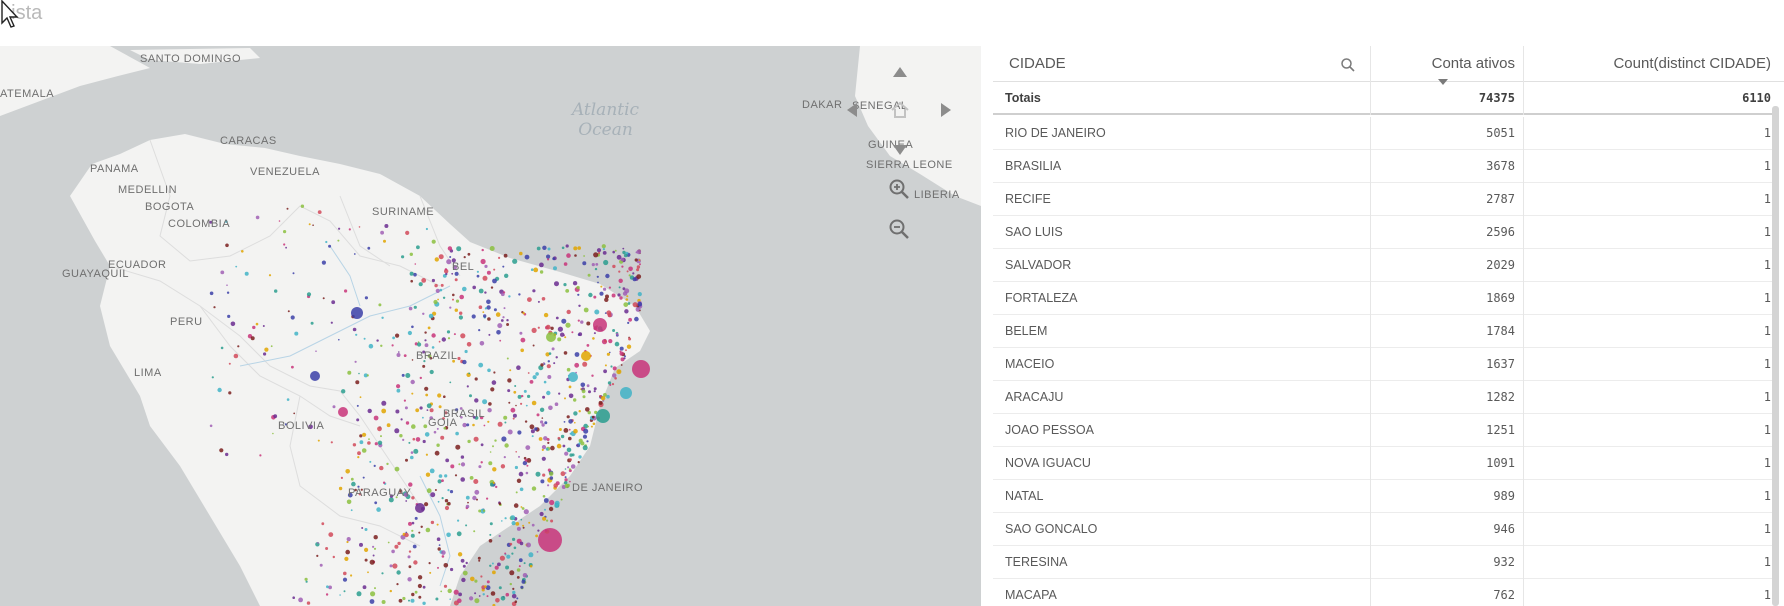 This screenshot has width=1784, height=606. I want to click on table-scrollbar, so click(1775, 356).